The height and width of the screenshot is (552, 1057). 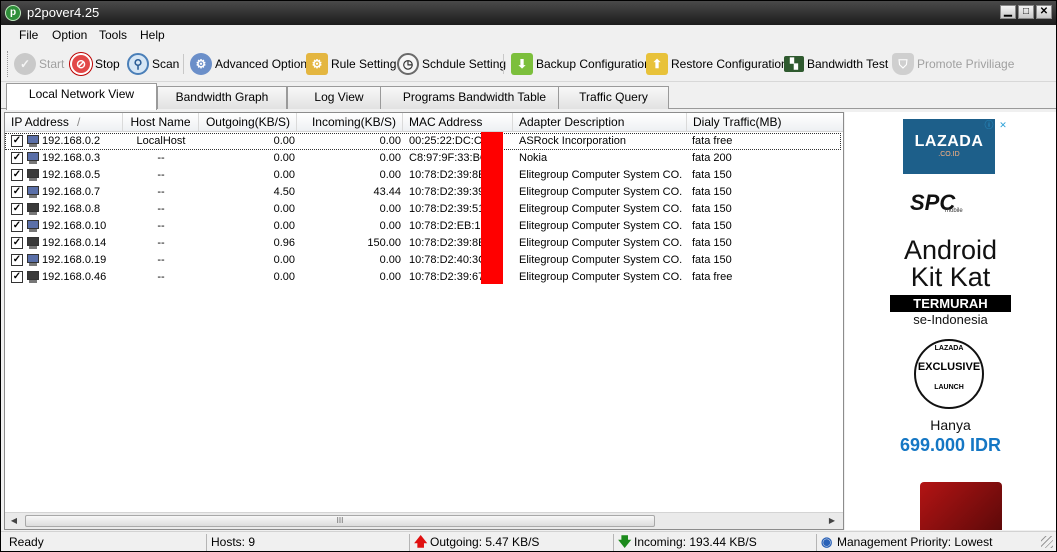 What do you see at coordinates (613, 97) in the screenshot?
I see `tab-traffic-query: Traffic Query` at bounding box center [613, 97].